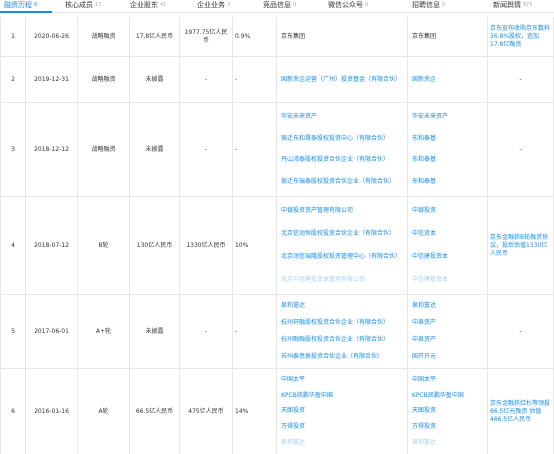 This screenshot has width=554, height=454. I want to click on row-news: 京东宣布收购京东数科36.8%股权，追加17.8亿融资, so click(521, 36).